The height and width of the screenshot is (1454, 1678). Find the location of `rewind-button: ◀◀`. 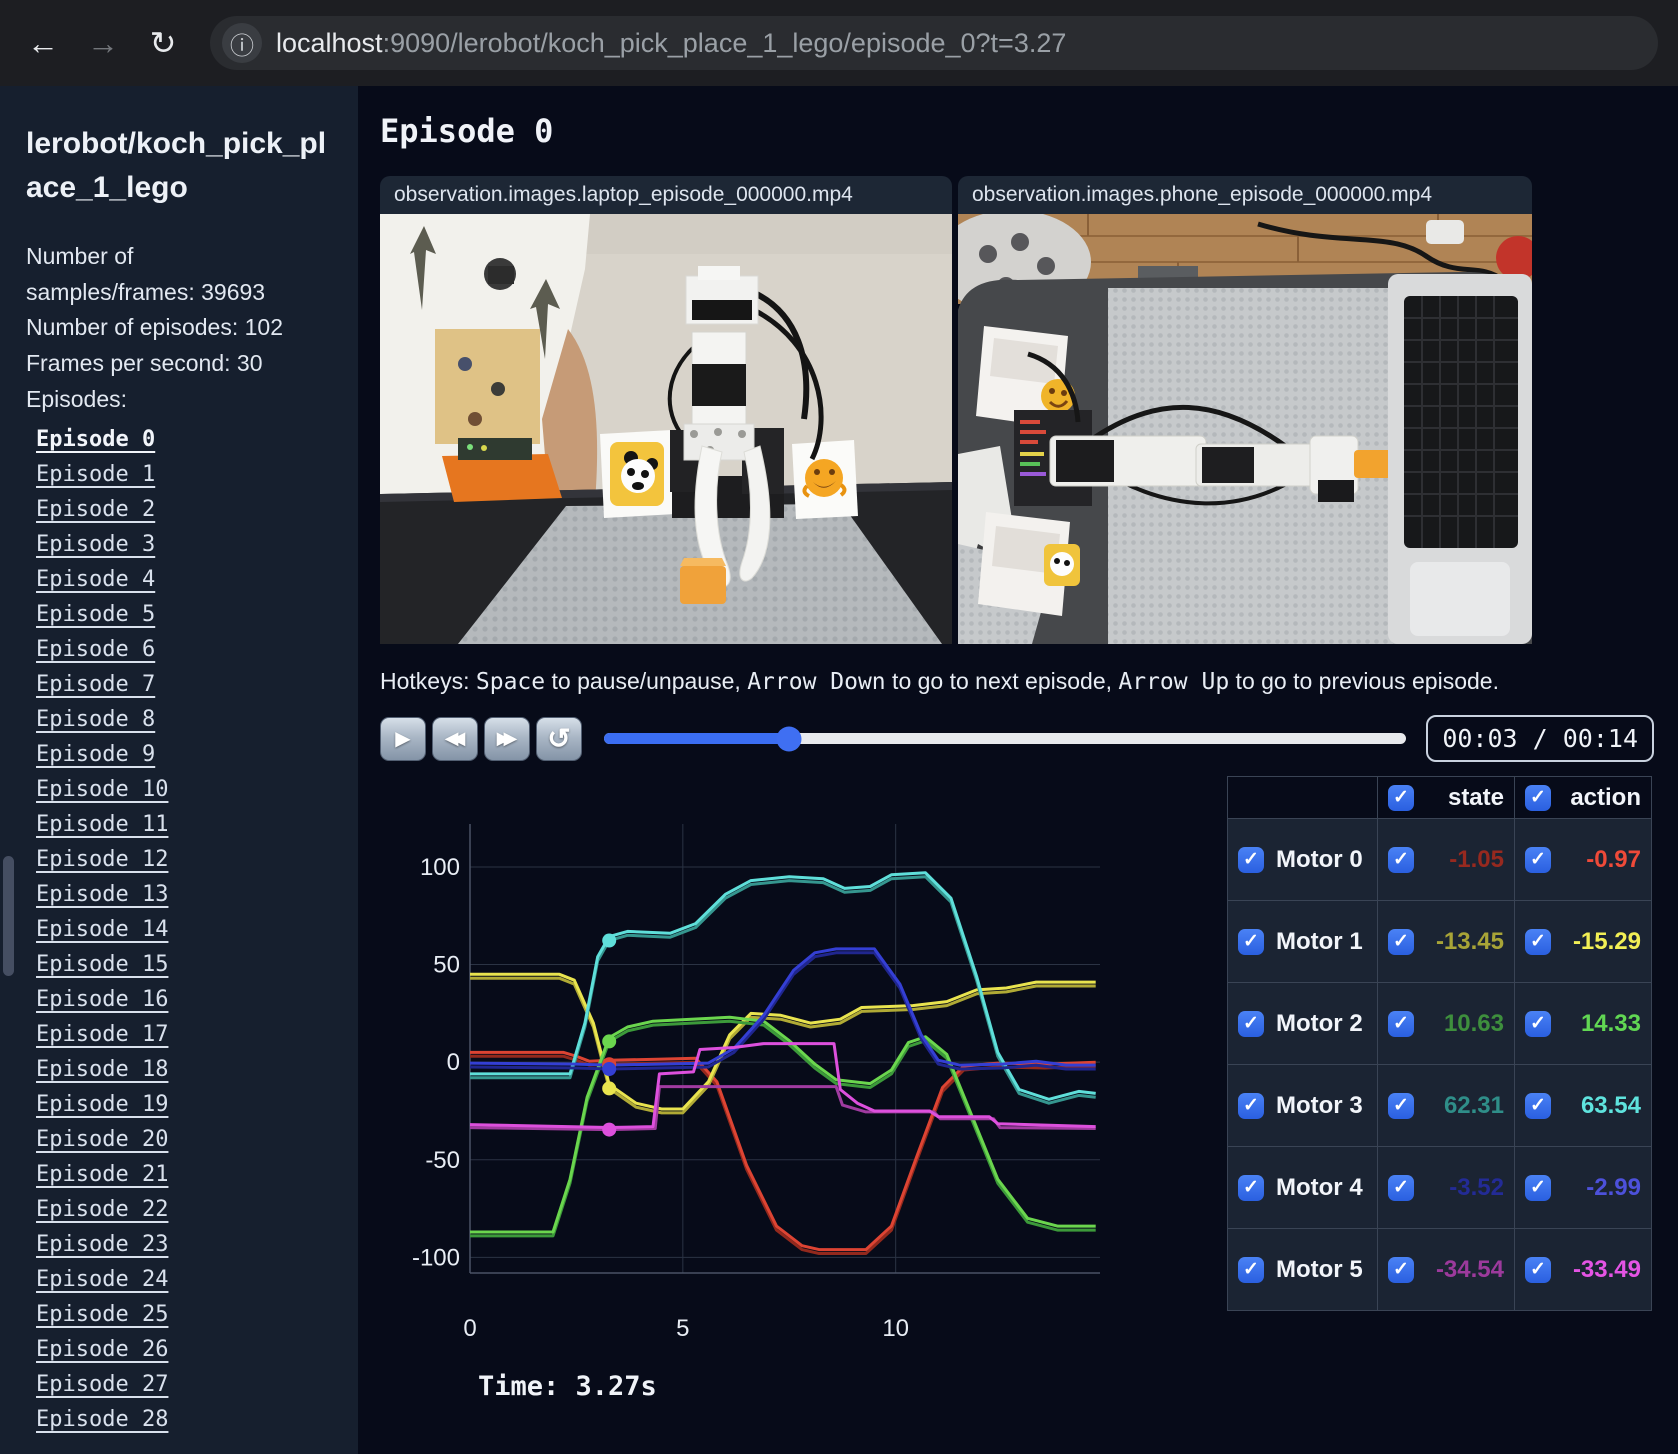

rewind-button: ◀◀ is located at coordinates (455, 738).